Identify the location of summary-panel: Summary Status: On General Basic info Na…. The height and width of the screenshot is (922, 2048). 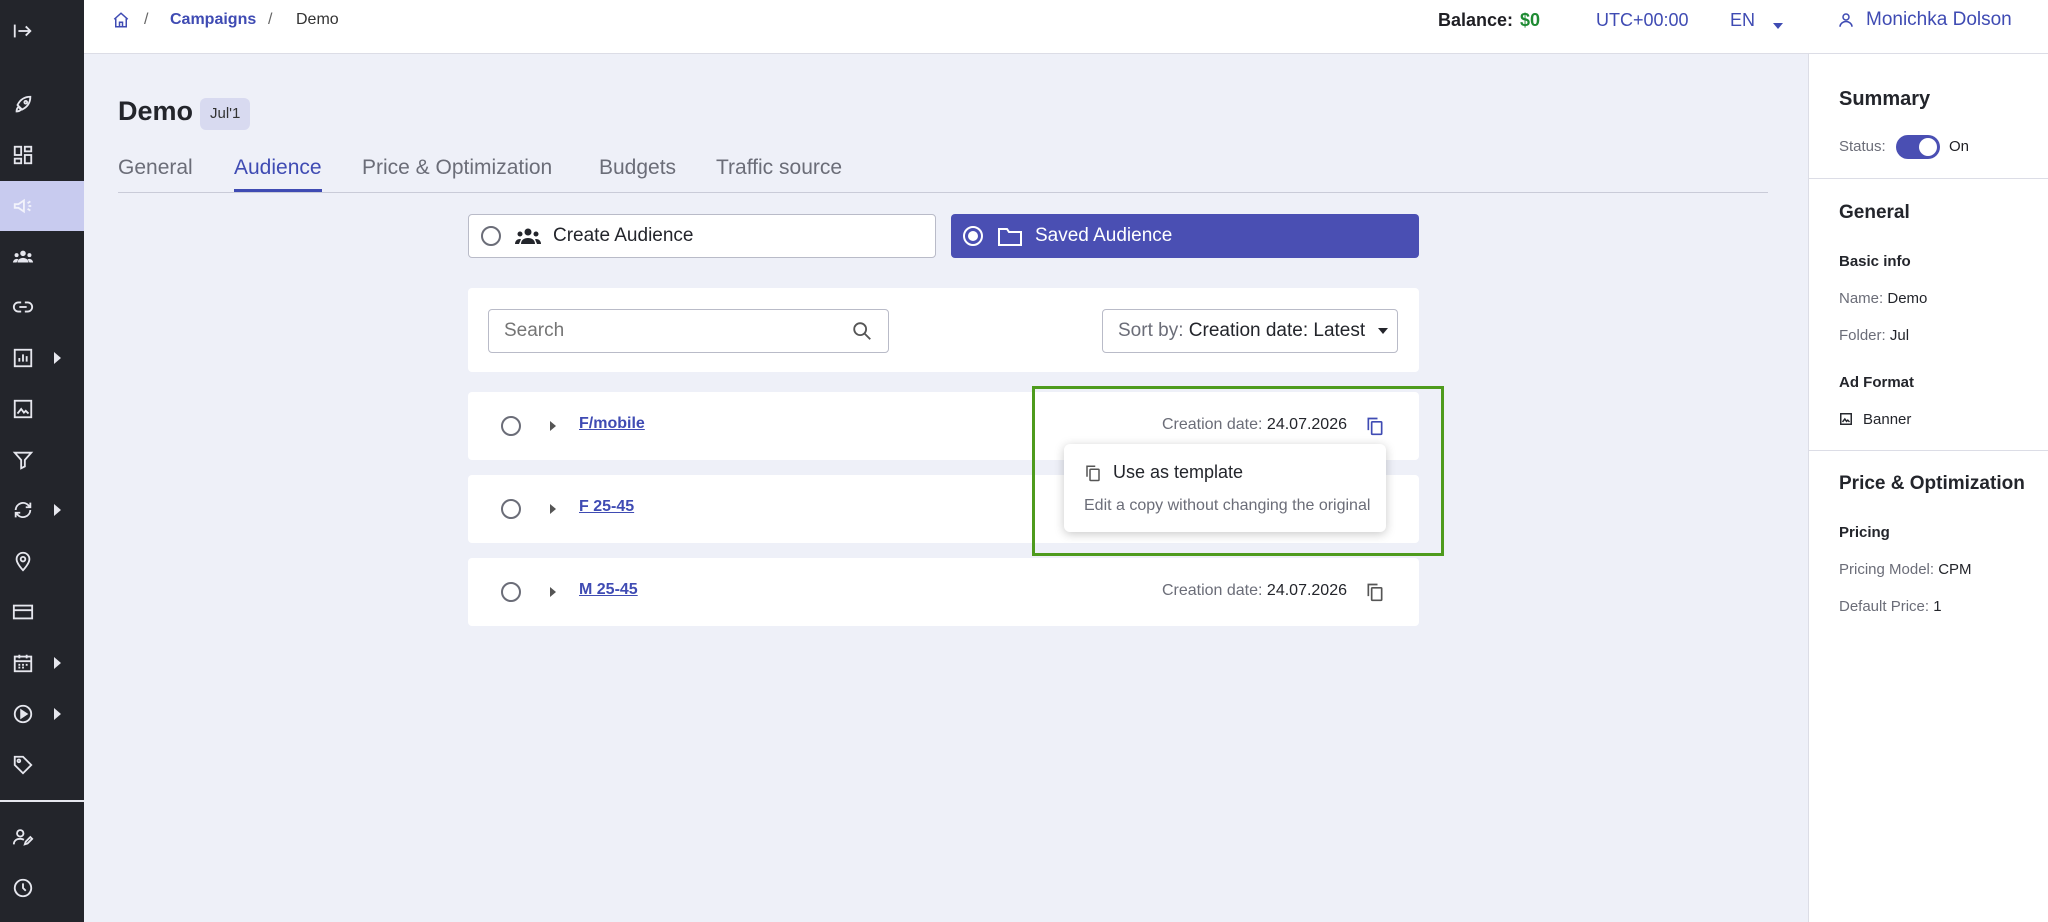
(1928, 488).